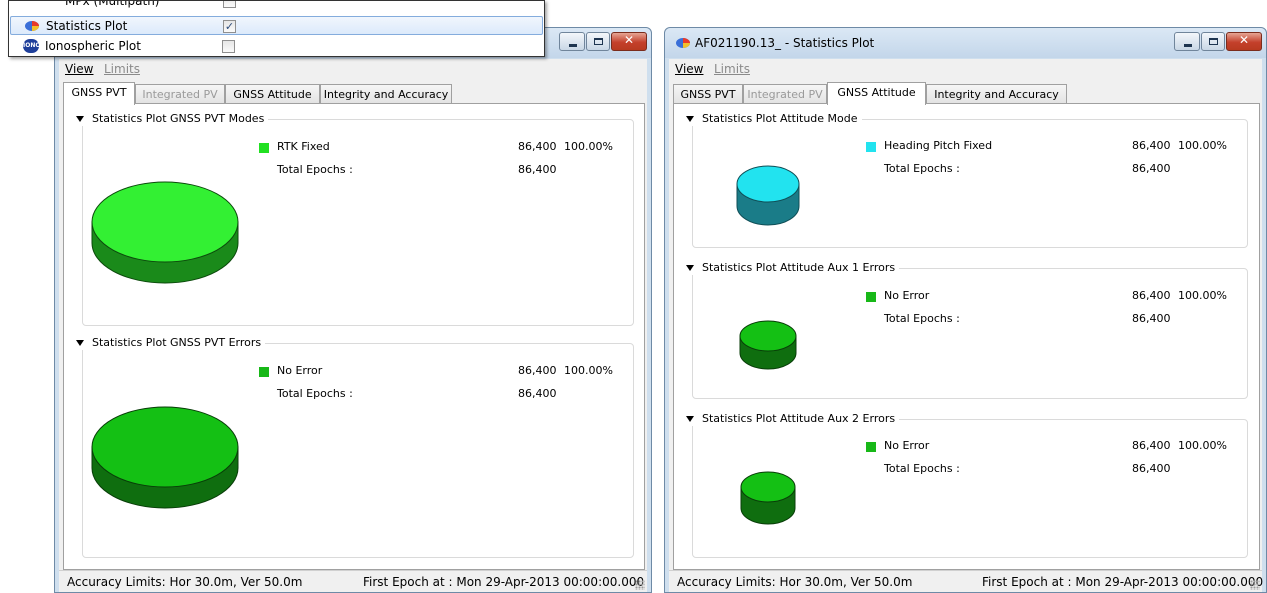 This screenshot has height=593, width=1267. Describe the element at coordinates (938, 145) in the screenshot. I see `legend-label: Heading Pitch Fixed` at that location.